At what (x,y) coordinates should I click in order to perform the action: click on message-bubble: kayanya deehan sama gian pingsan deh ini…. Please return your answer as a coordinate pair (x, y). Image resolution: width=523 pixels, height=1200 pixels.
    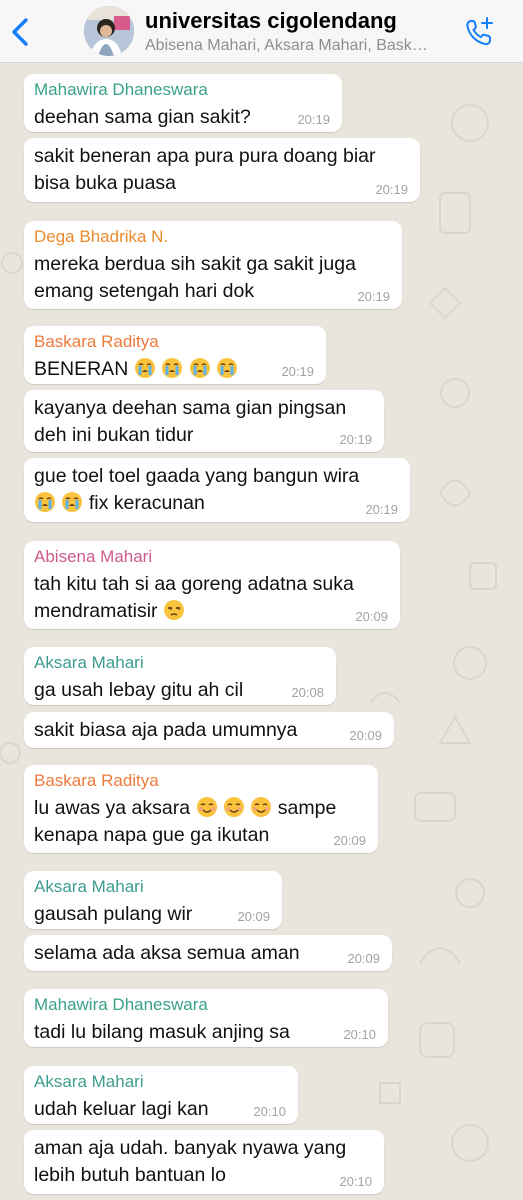
    Looking at the image, I should click on (204, 421).